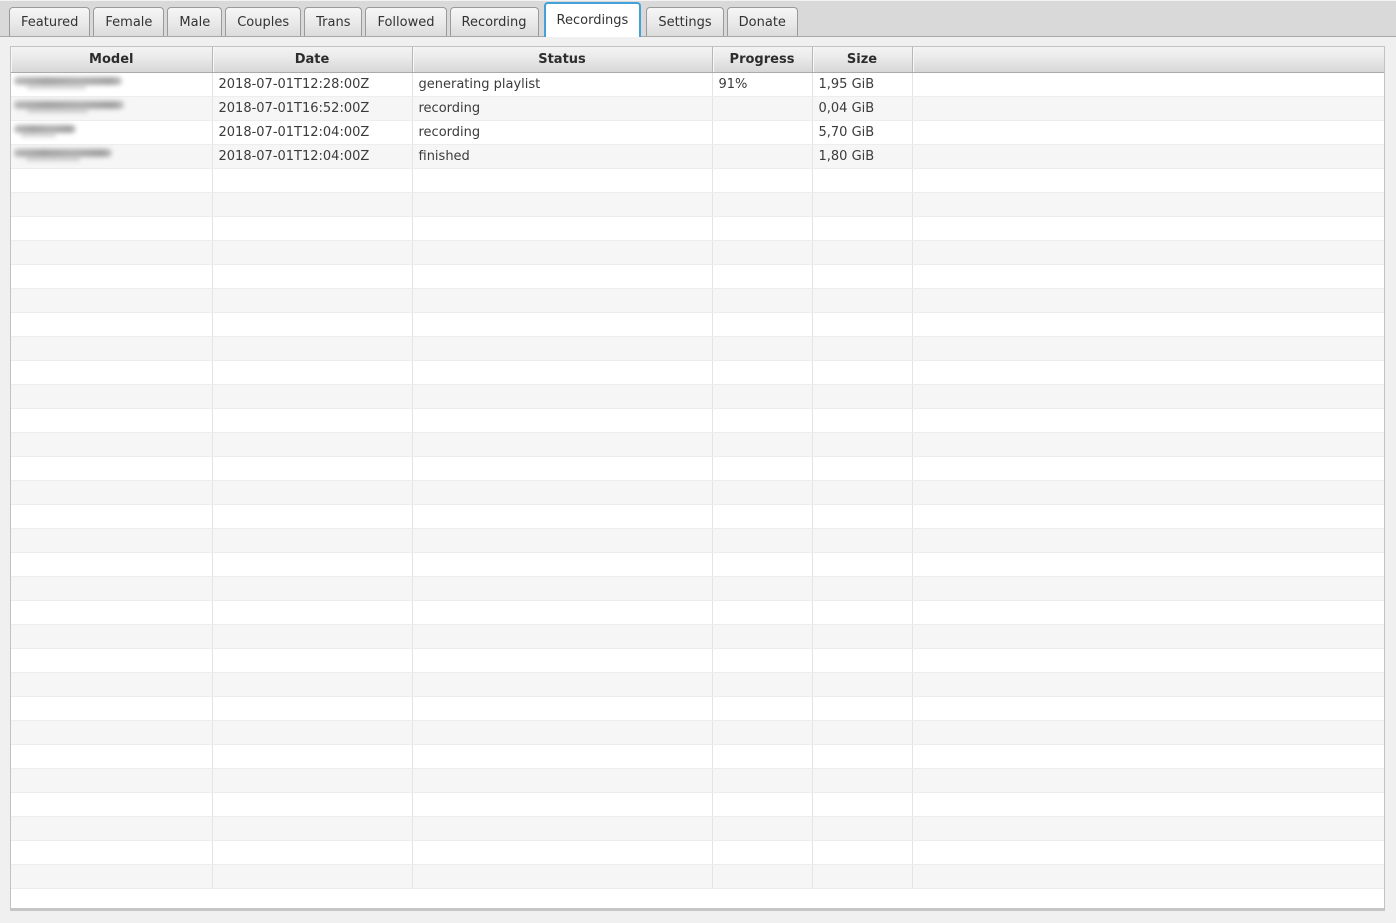 This screenshot has height=923, width=1396. What do you see at coordinates (112, 60) in the screenshot?
I see `column-header-model: Model` at bounding box center [112, 60].